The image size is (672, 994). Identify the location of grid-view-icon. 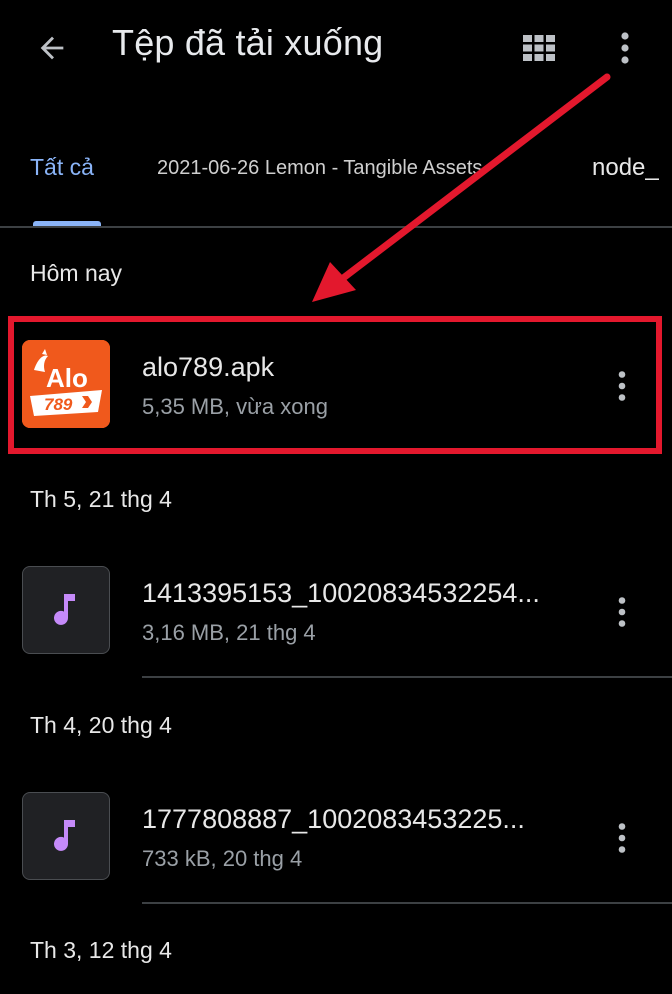
(539, 48).